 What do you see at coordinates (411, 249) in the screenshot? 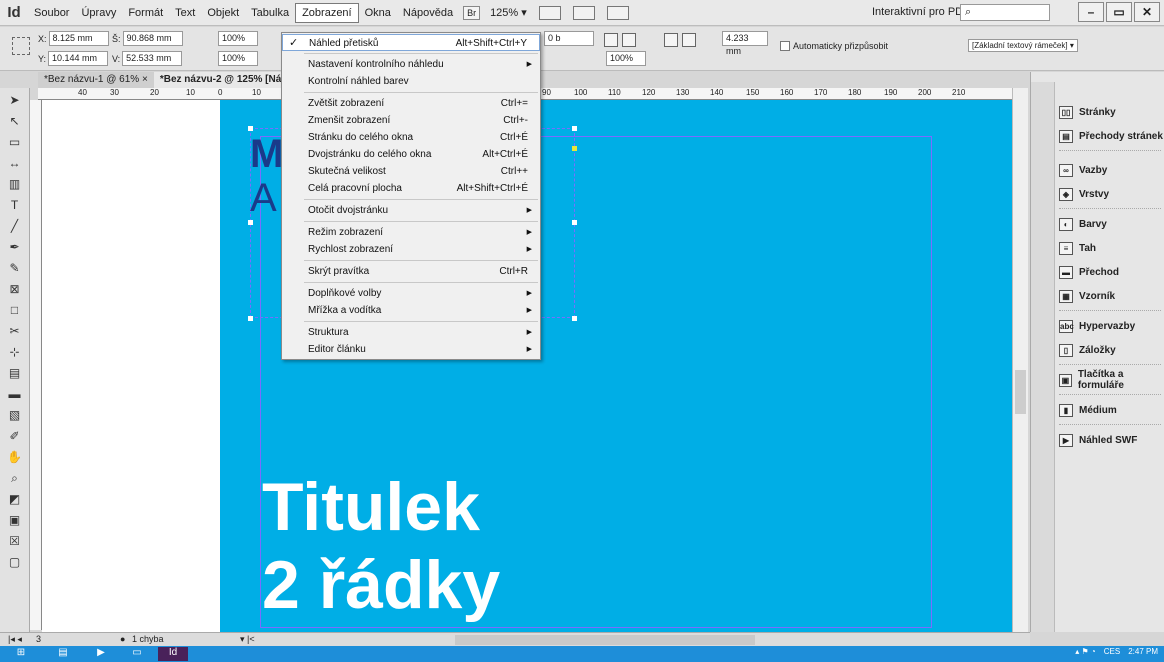
I see `view-menu-item: Rychlost zobrazení ▶` at bounding box center [411, 249].